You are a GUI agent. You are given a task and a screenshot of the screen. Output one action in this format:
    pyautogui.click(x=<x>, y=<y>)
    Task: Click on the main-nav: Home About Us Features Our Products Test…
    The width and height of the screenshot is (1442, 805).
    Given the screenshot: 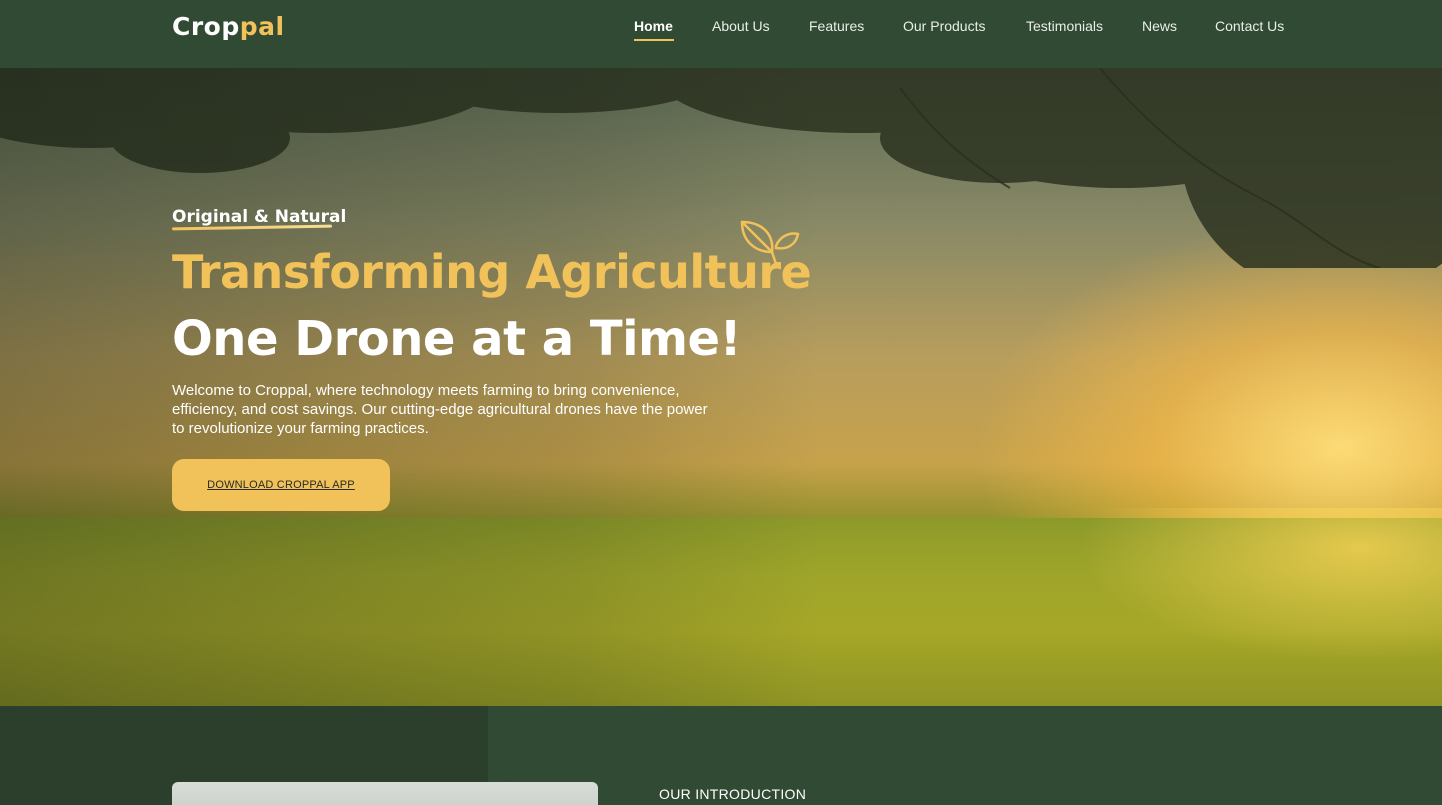 What is the action you would take?
    pyautogui.click(x=721, y=33)
    